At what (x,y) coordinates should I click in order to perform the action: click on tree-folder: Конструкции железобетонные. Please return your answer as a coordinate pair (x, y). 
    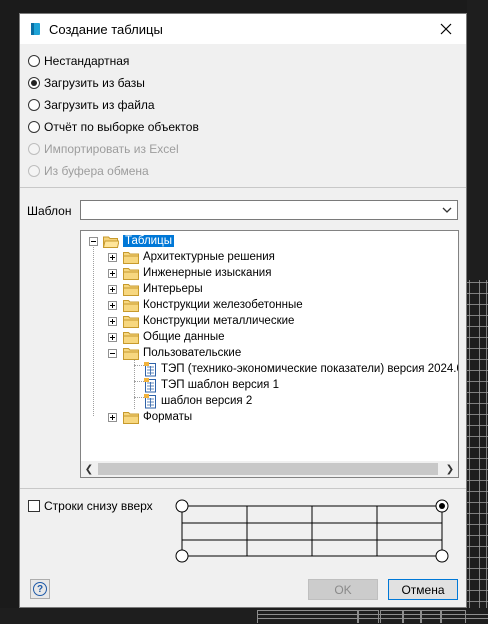
    Looking at the image, I should click on (213, 305).